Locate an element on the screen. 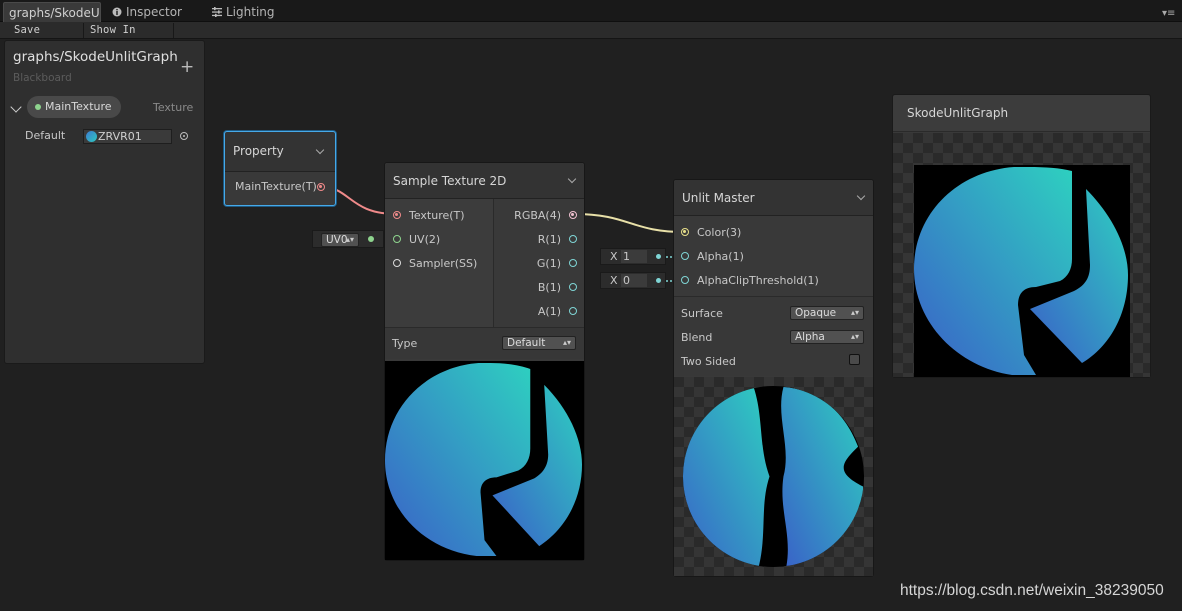 Image resolution: width=1182 pixels, height=611 pixels. input-label-alpha-clip: AlphaClipThreshold(1) is located at coordinates (758, 280).